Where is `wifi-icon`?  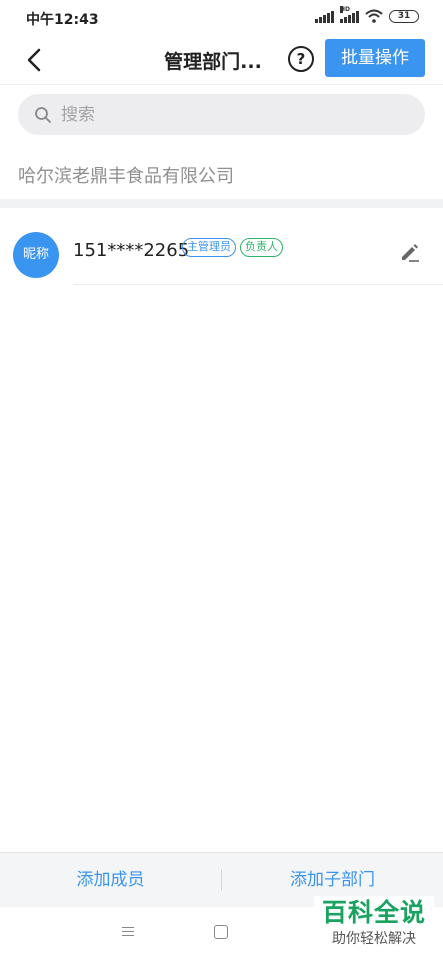
wifi-icon is located at coordinates (374, 16).